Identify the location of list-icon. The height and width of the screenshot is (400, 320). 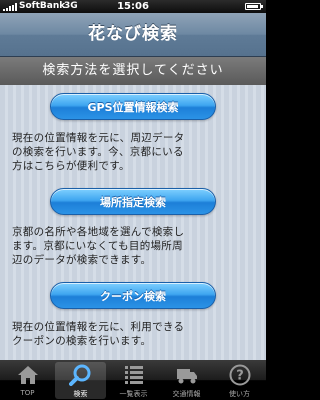
(134, 375).